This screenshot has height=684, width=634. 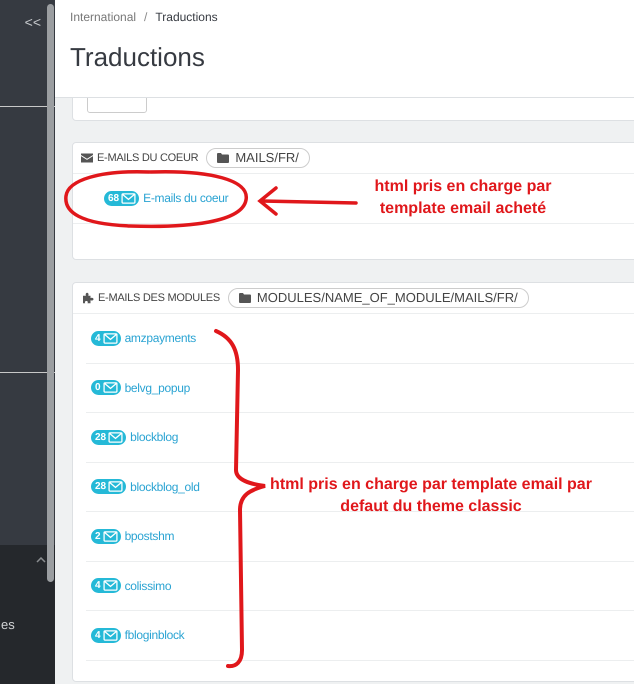 What do you see at coordinates (154, 437) in the screenshot?
I see `module-link: blockblog` at bounding box center [154, 437].